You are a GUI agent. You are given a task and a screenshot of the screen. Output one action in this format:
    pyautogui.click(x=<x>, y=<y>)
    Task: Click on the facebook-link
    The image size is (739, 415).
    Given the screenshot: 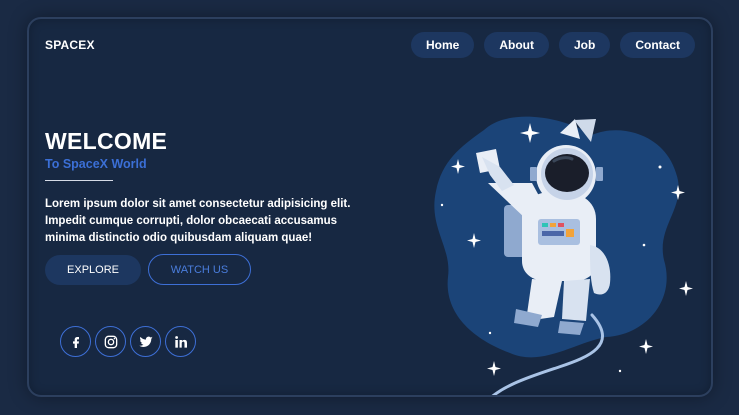 What is the action you would take?
    pyautogui.click(x=75, y=341)
    